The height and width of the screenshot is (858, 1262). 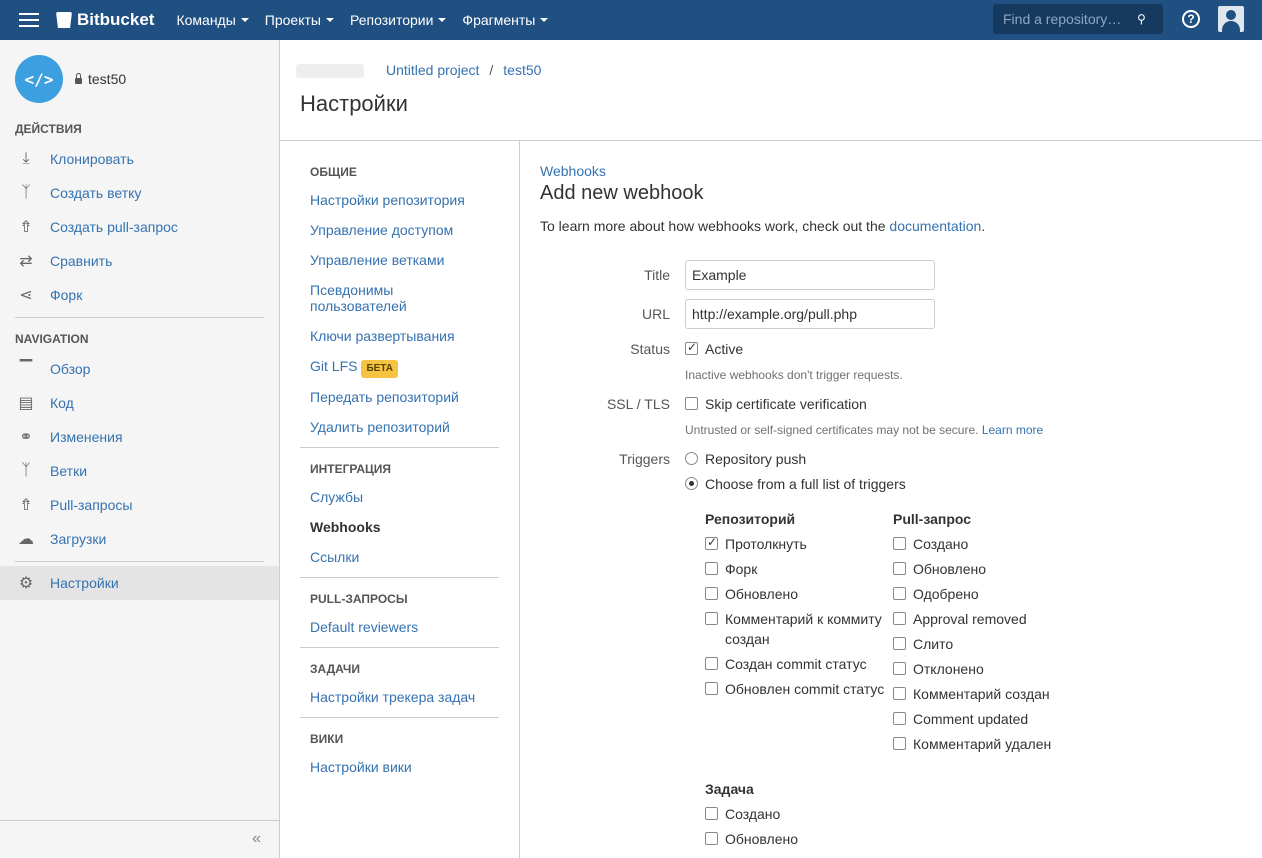 What do you see at coordinates (899, 643) in the screenshot?
I see `trigger-pr-merged-checkbox` at bounding box center [899, 643].